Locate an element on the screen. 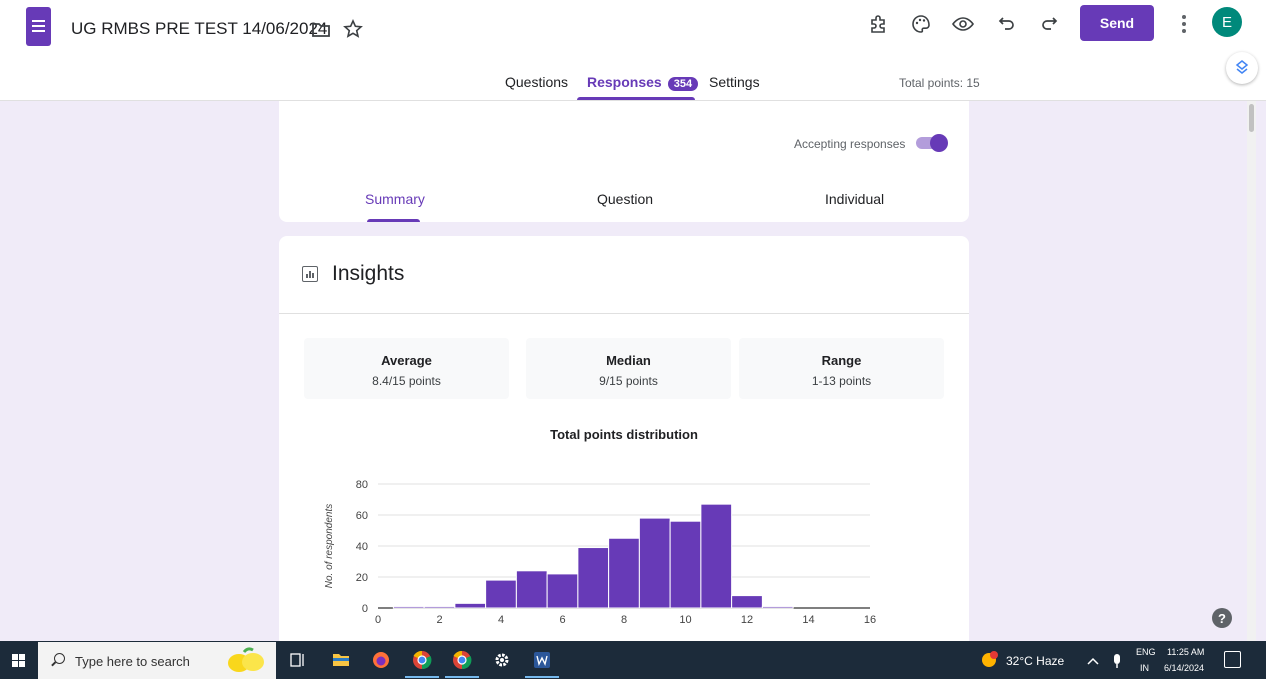 The height and width of the screenshot is (679, 1266). total-points-label: Total points: 15 is located at coordinates (939, 83).